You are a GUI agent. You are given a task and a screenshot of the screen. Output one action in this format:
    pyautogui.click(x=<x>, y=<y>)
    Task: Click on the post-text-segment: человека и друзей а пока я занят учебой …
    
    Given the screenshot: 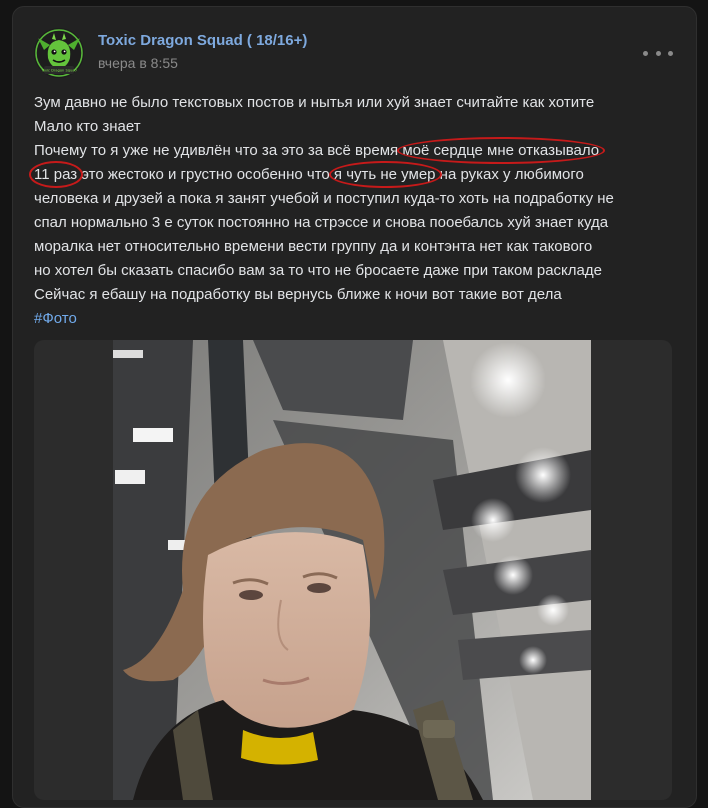 What is the action you would take?
    pyautogui.click(x=324, y=198)
    